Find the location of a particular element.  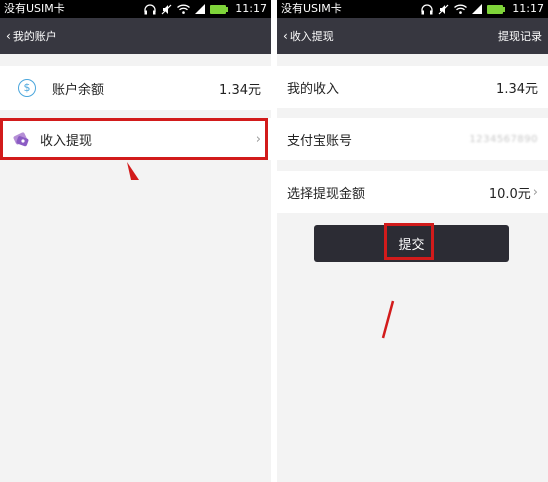

account-balance-row: $ 账户余额 1.34元 is located at coordinates (135, 88).